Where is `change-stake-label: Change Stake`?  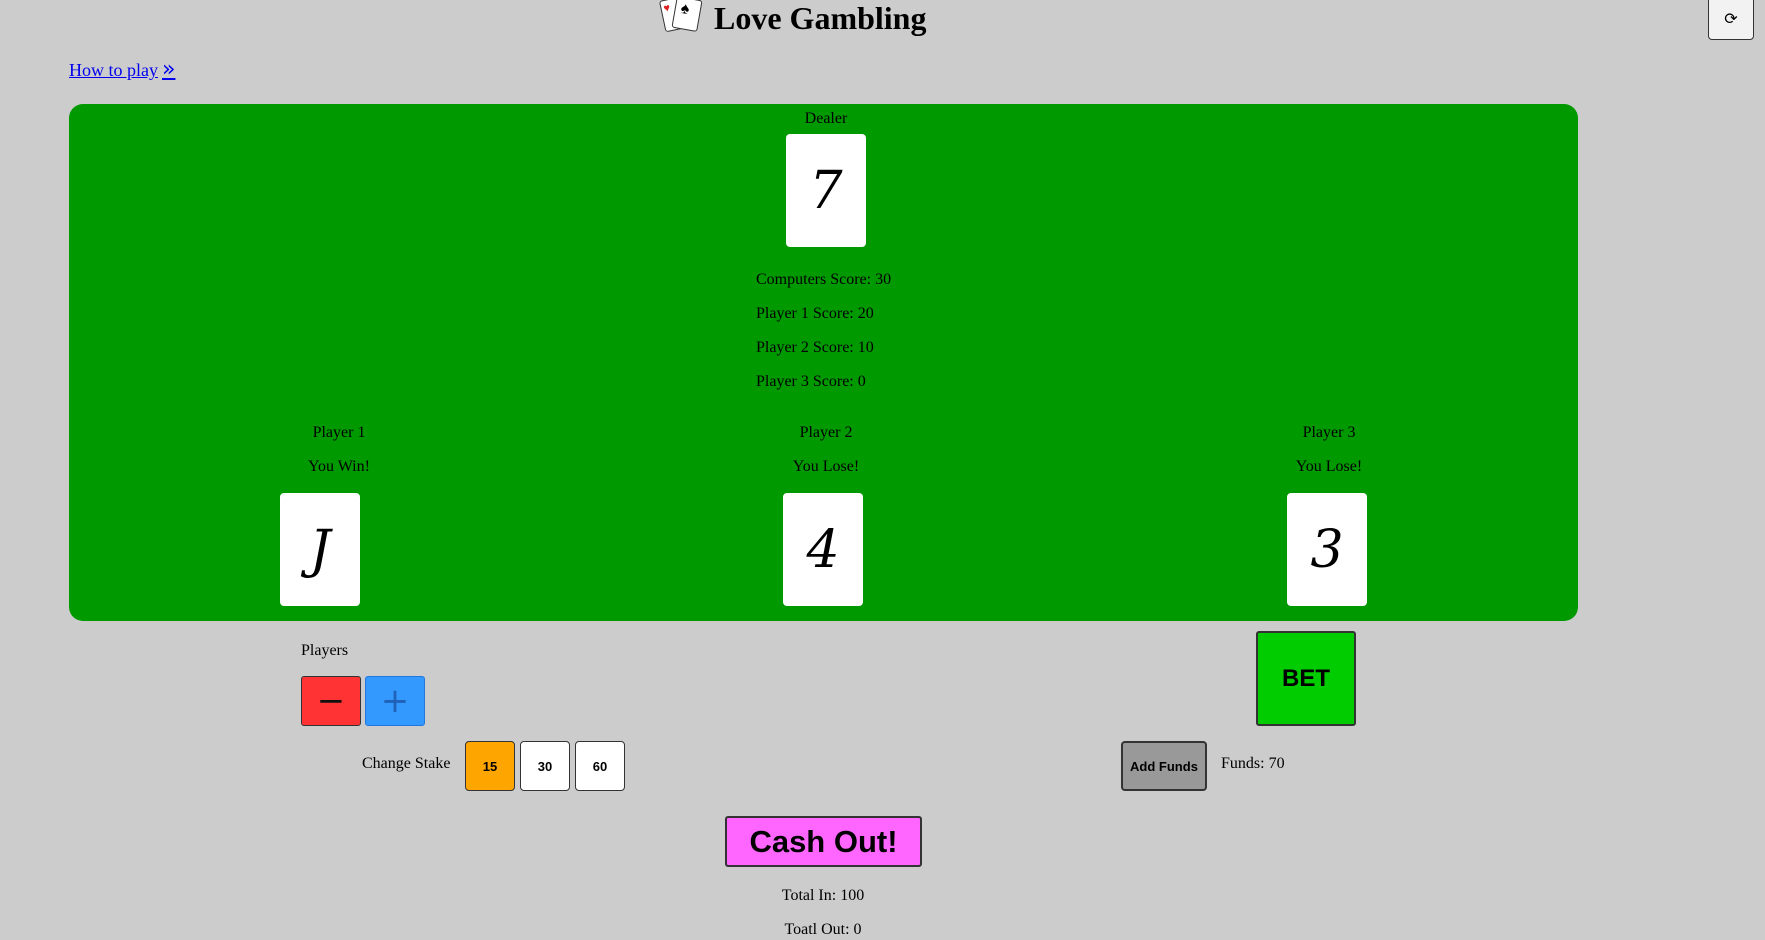 change-stake-label: Change Stake is located at coordinates (406, 763).